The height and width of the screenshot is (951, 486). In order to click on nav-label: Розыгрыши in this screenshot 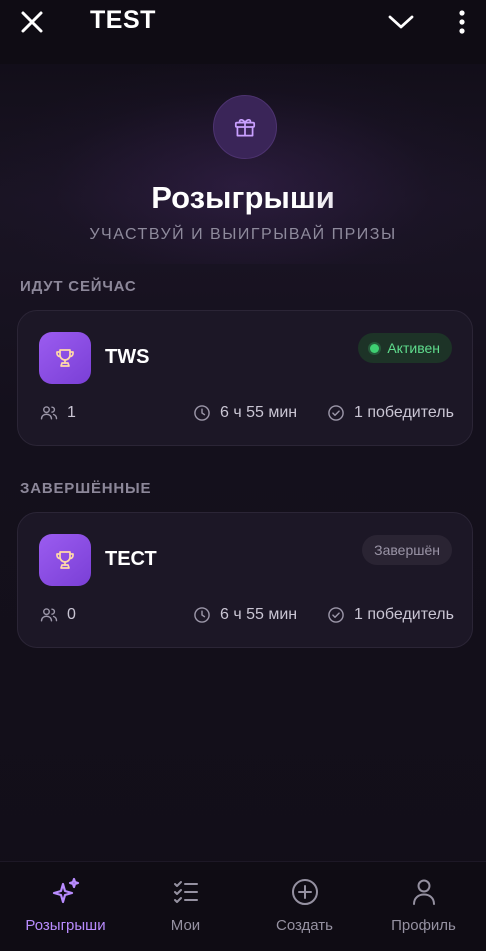, I will do `click(65, 925)`.